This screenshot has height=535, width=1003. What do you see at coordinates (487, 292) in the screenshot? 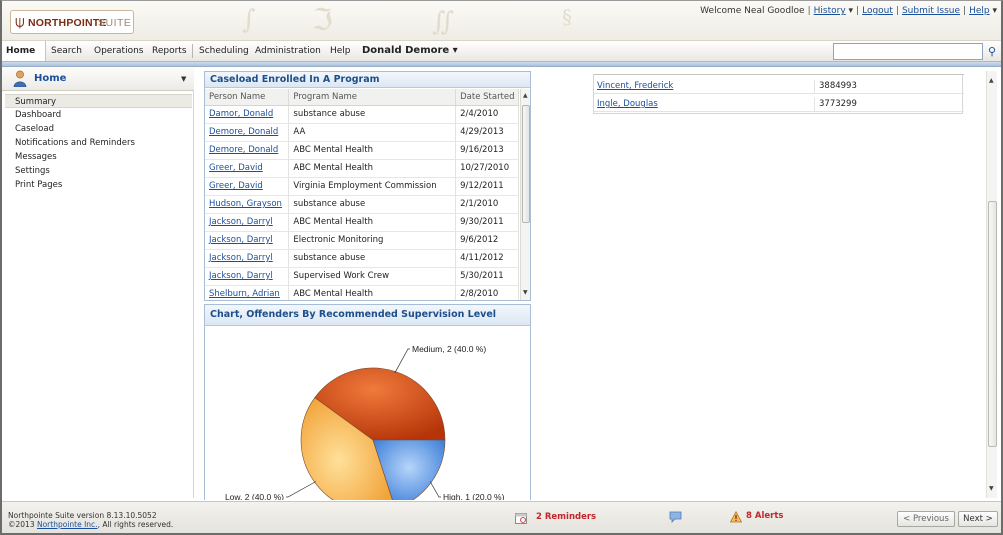
I see `date-cell: 2/8/2010` at bounding box center [487, 292].